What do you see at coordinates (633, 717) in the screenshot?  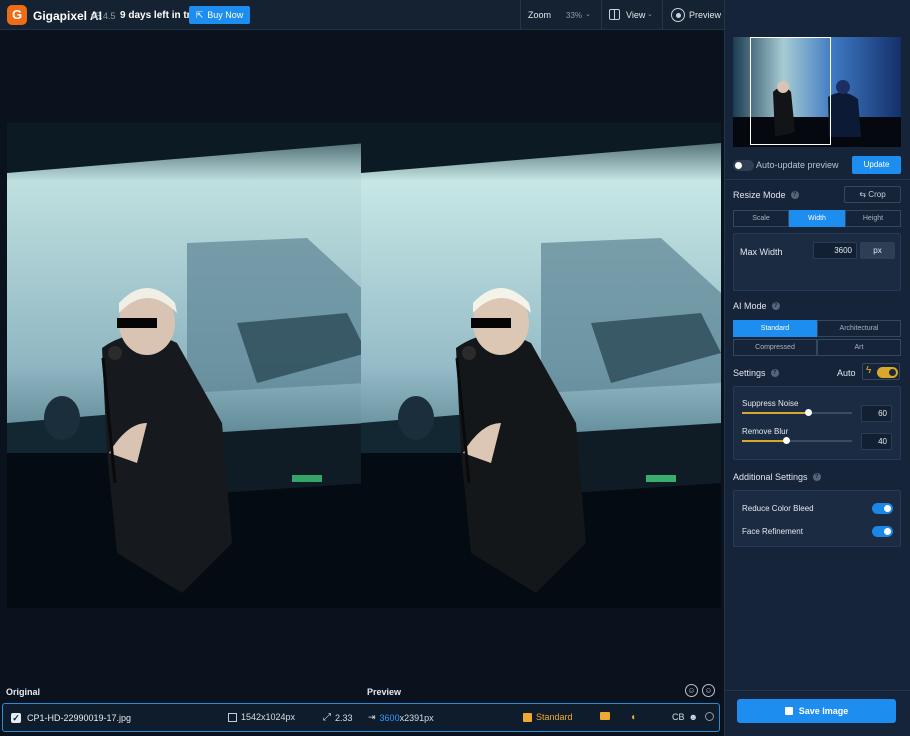 I see `drop-icon: ◖` at bounding box center [633, 717].